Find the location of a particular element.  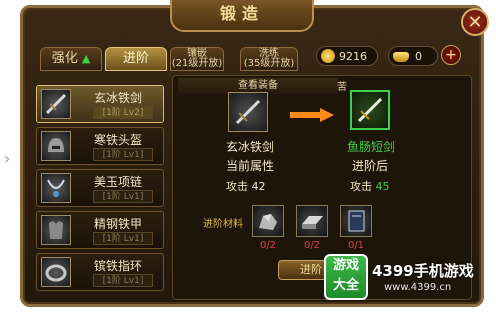

current-attack: 攻击 42 is located at coordinates (246, 186).